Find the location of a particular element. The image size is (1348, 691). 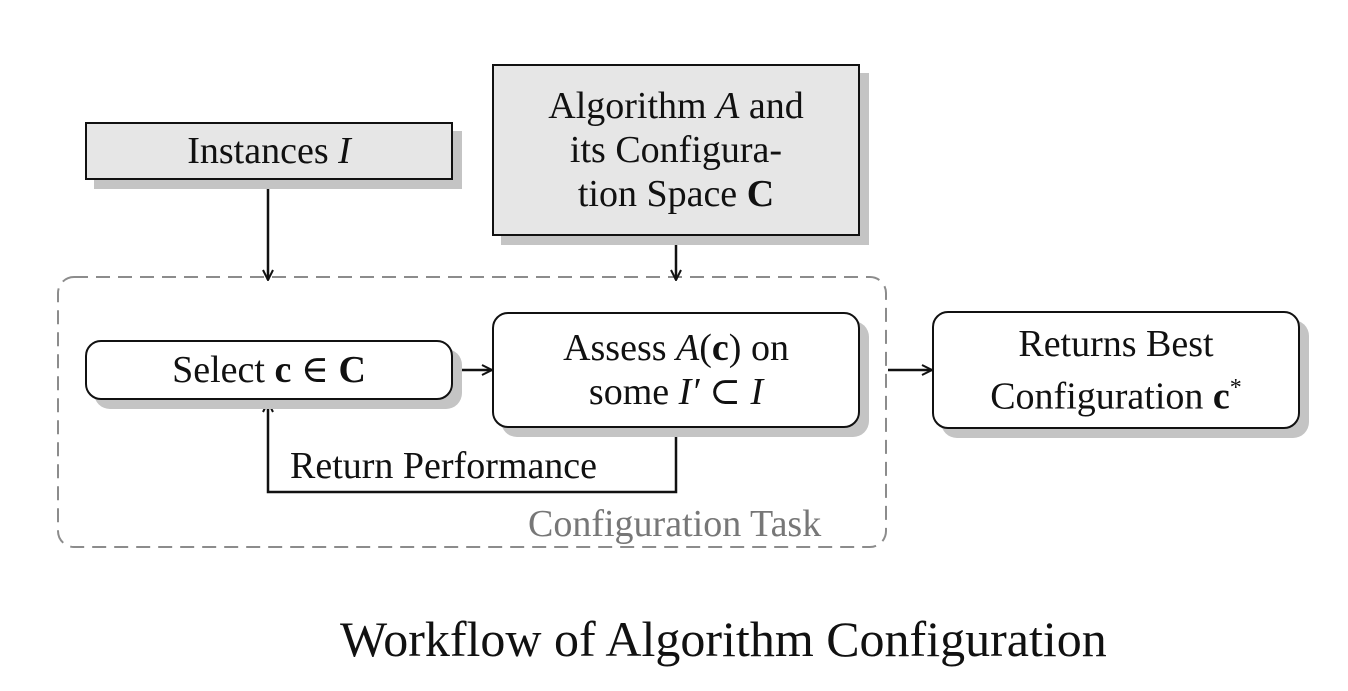

assess-box: Assess A(c) on some I′ ⊂ I is located at coordinates (676, 370).